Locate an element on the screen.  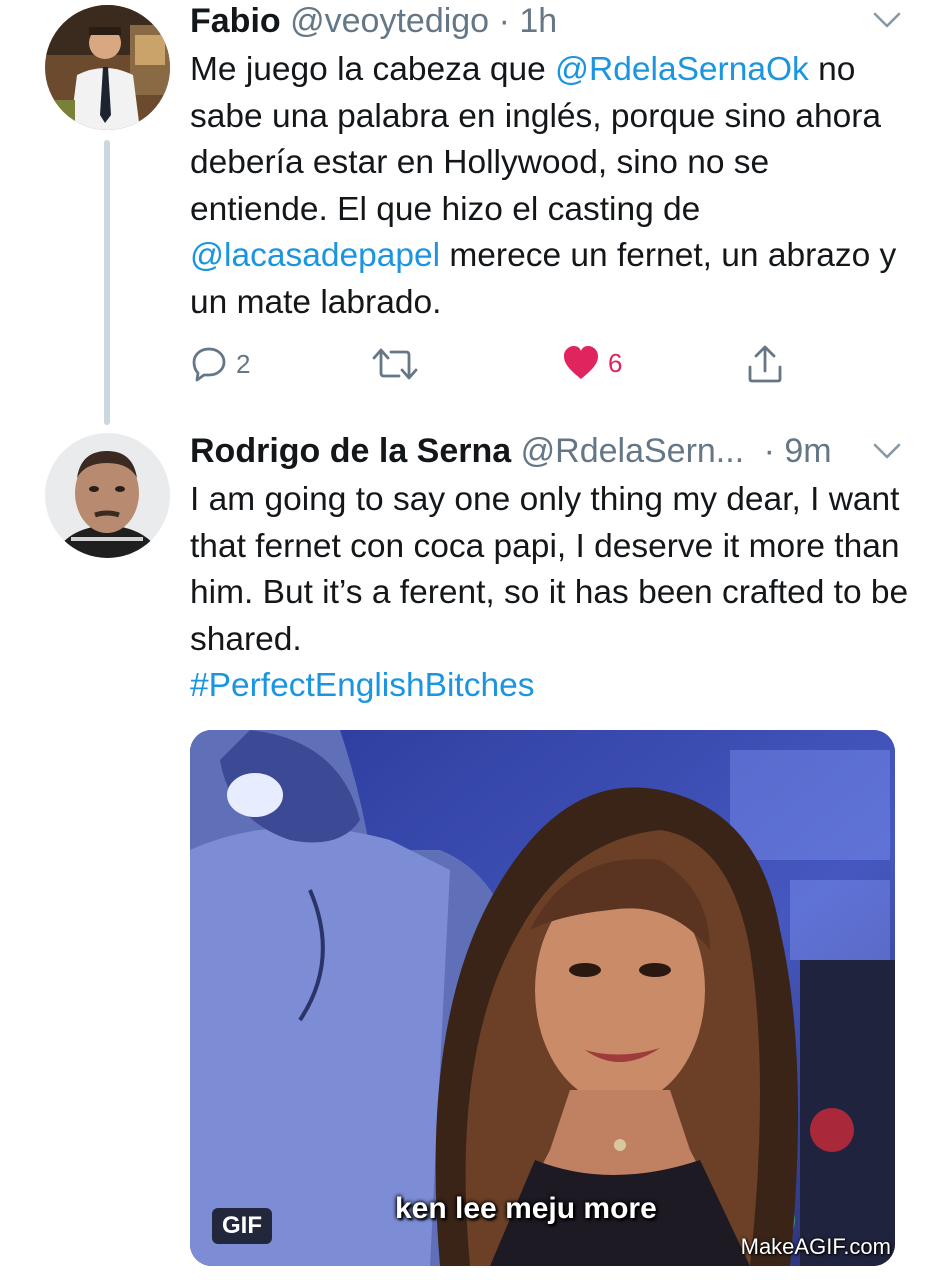
hashtag-link: #PerfectEnglishBitches is located at coordinates (362, 685).